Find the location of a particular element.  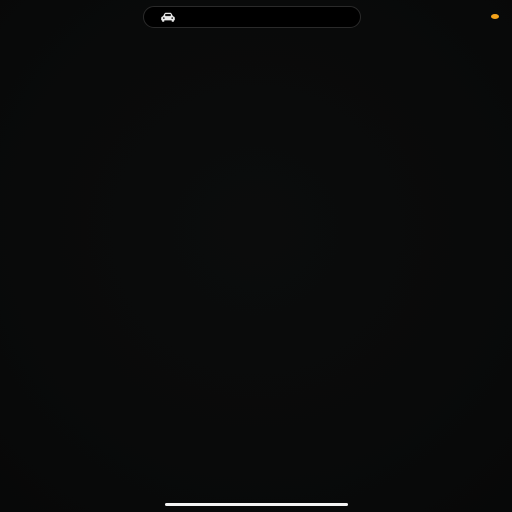

home-indicator is located at coordinates (256, 504).